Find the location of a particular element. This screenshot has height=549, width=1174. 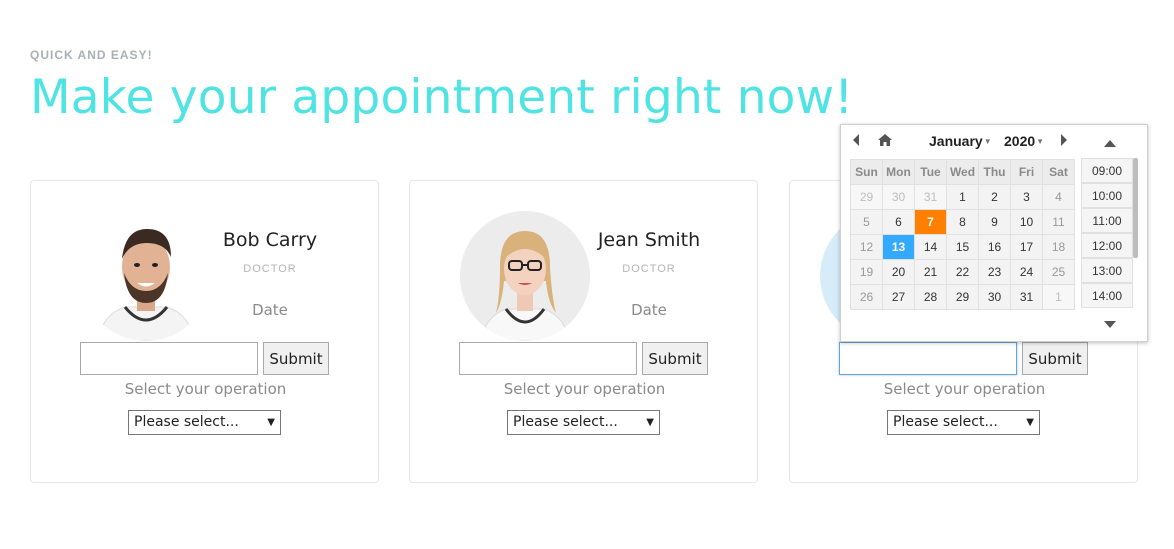

doctor-photo-male is located at coordinates (146, 276).